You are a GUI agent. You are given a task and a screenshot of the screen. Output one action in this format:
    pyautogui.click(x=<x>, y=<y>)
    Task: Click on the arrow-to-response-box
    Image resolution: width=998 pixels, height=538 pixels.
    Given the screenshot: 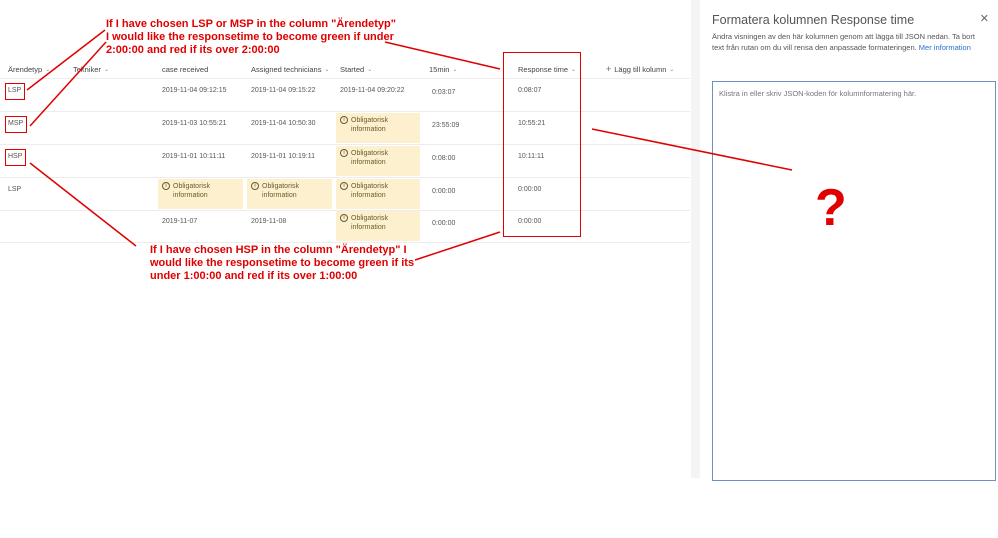 What is the action you would take?
    pyautogui.click(x=457, y=246)
    